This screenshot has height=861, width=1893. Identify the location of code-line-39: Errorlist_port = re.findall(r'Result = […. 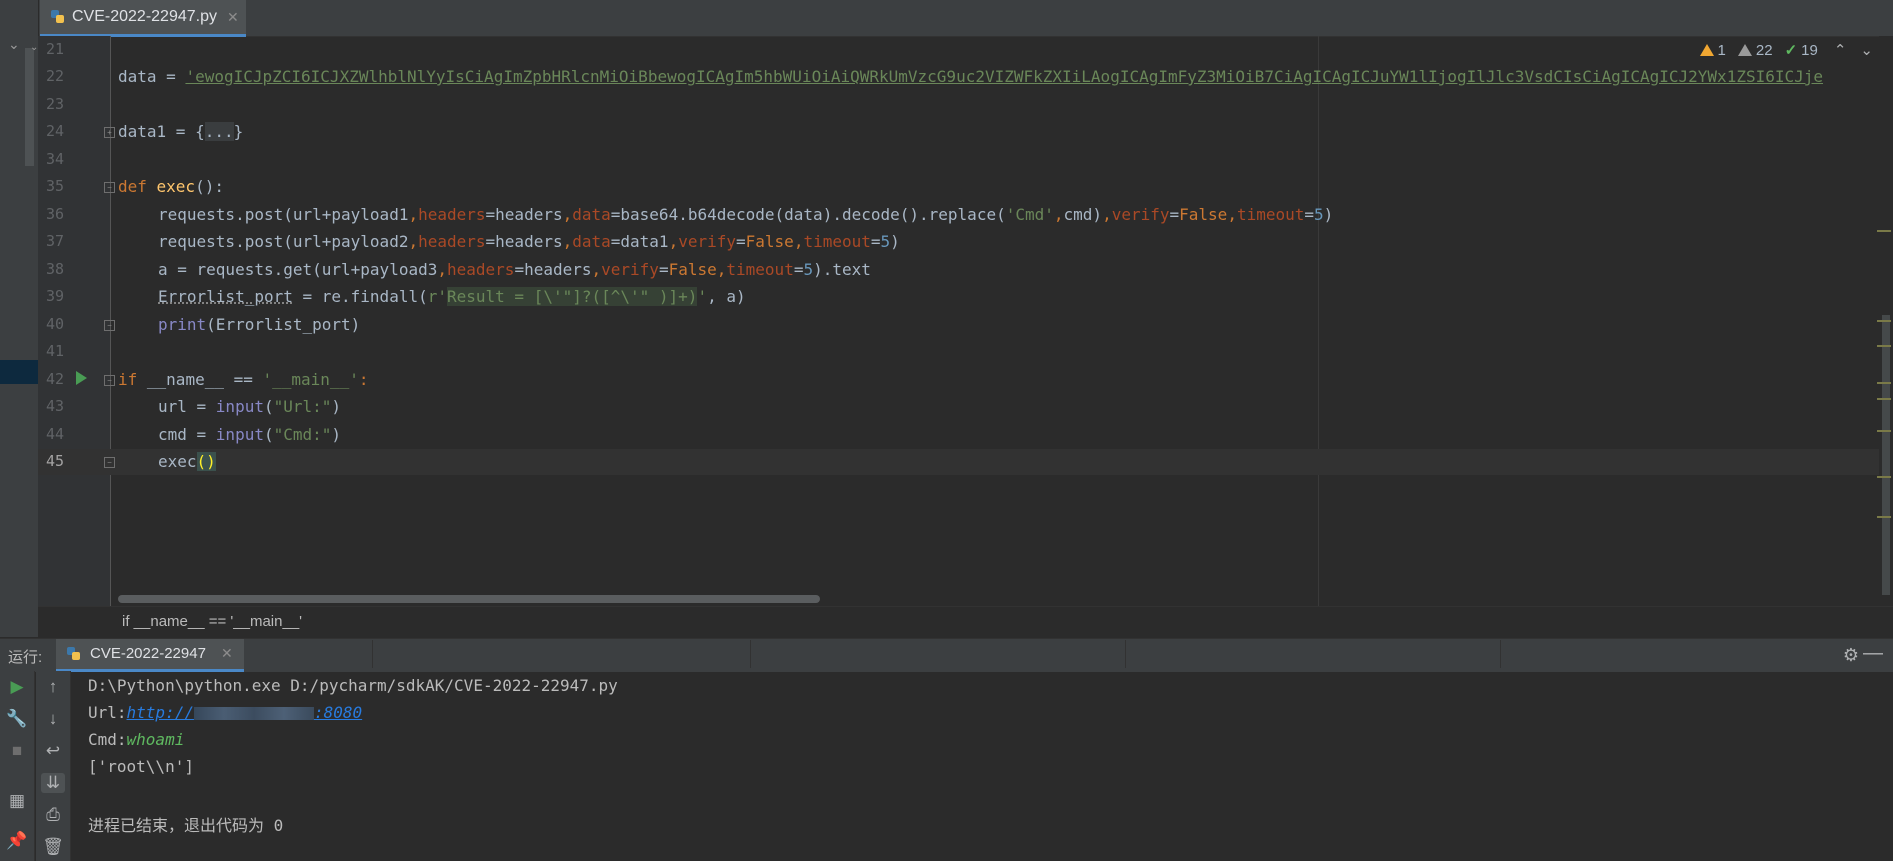
(452, 296).